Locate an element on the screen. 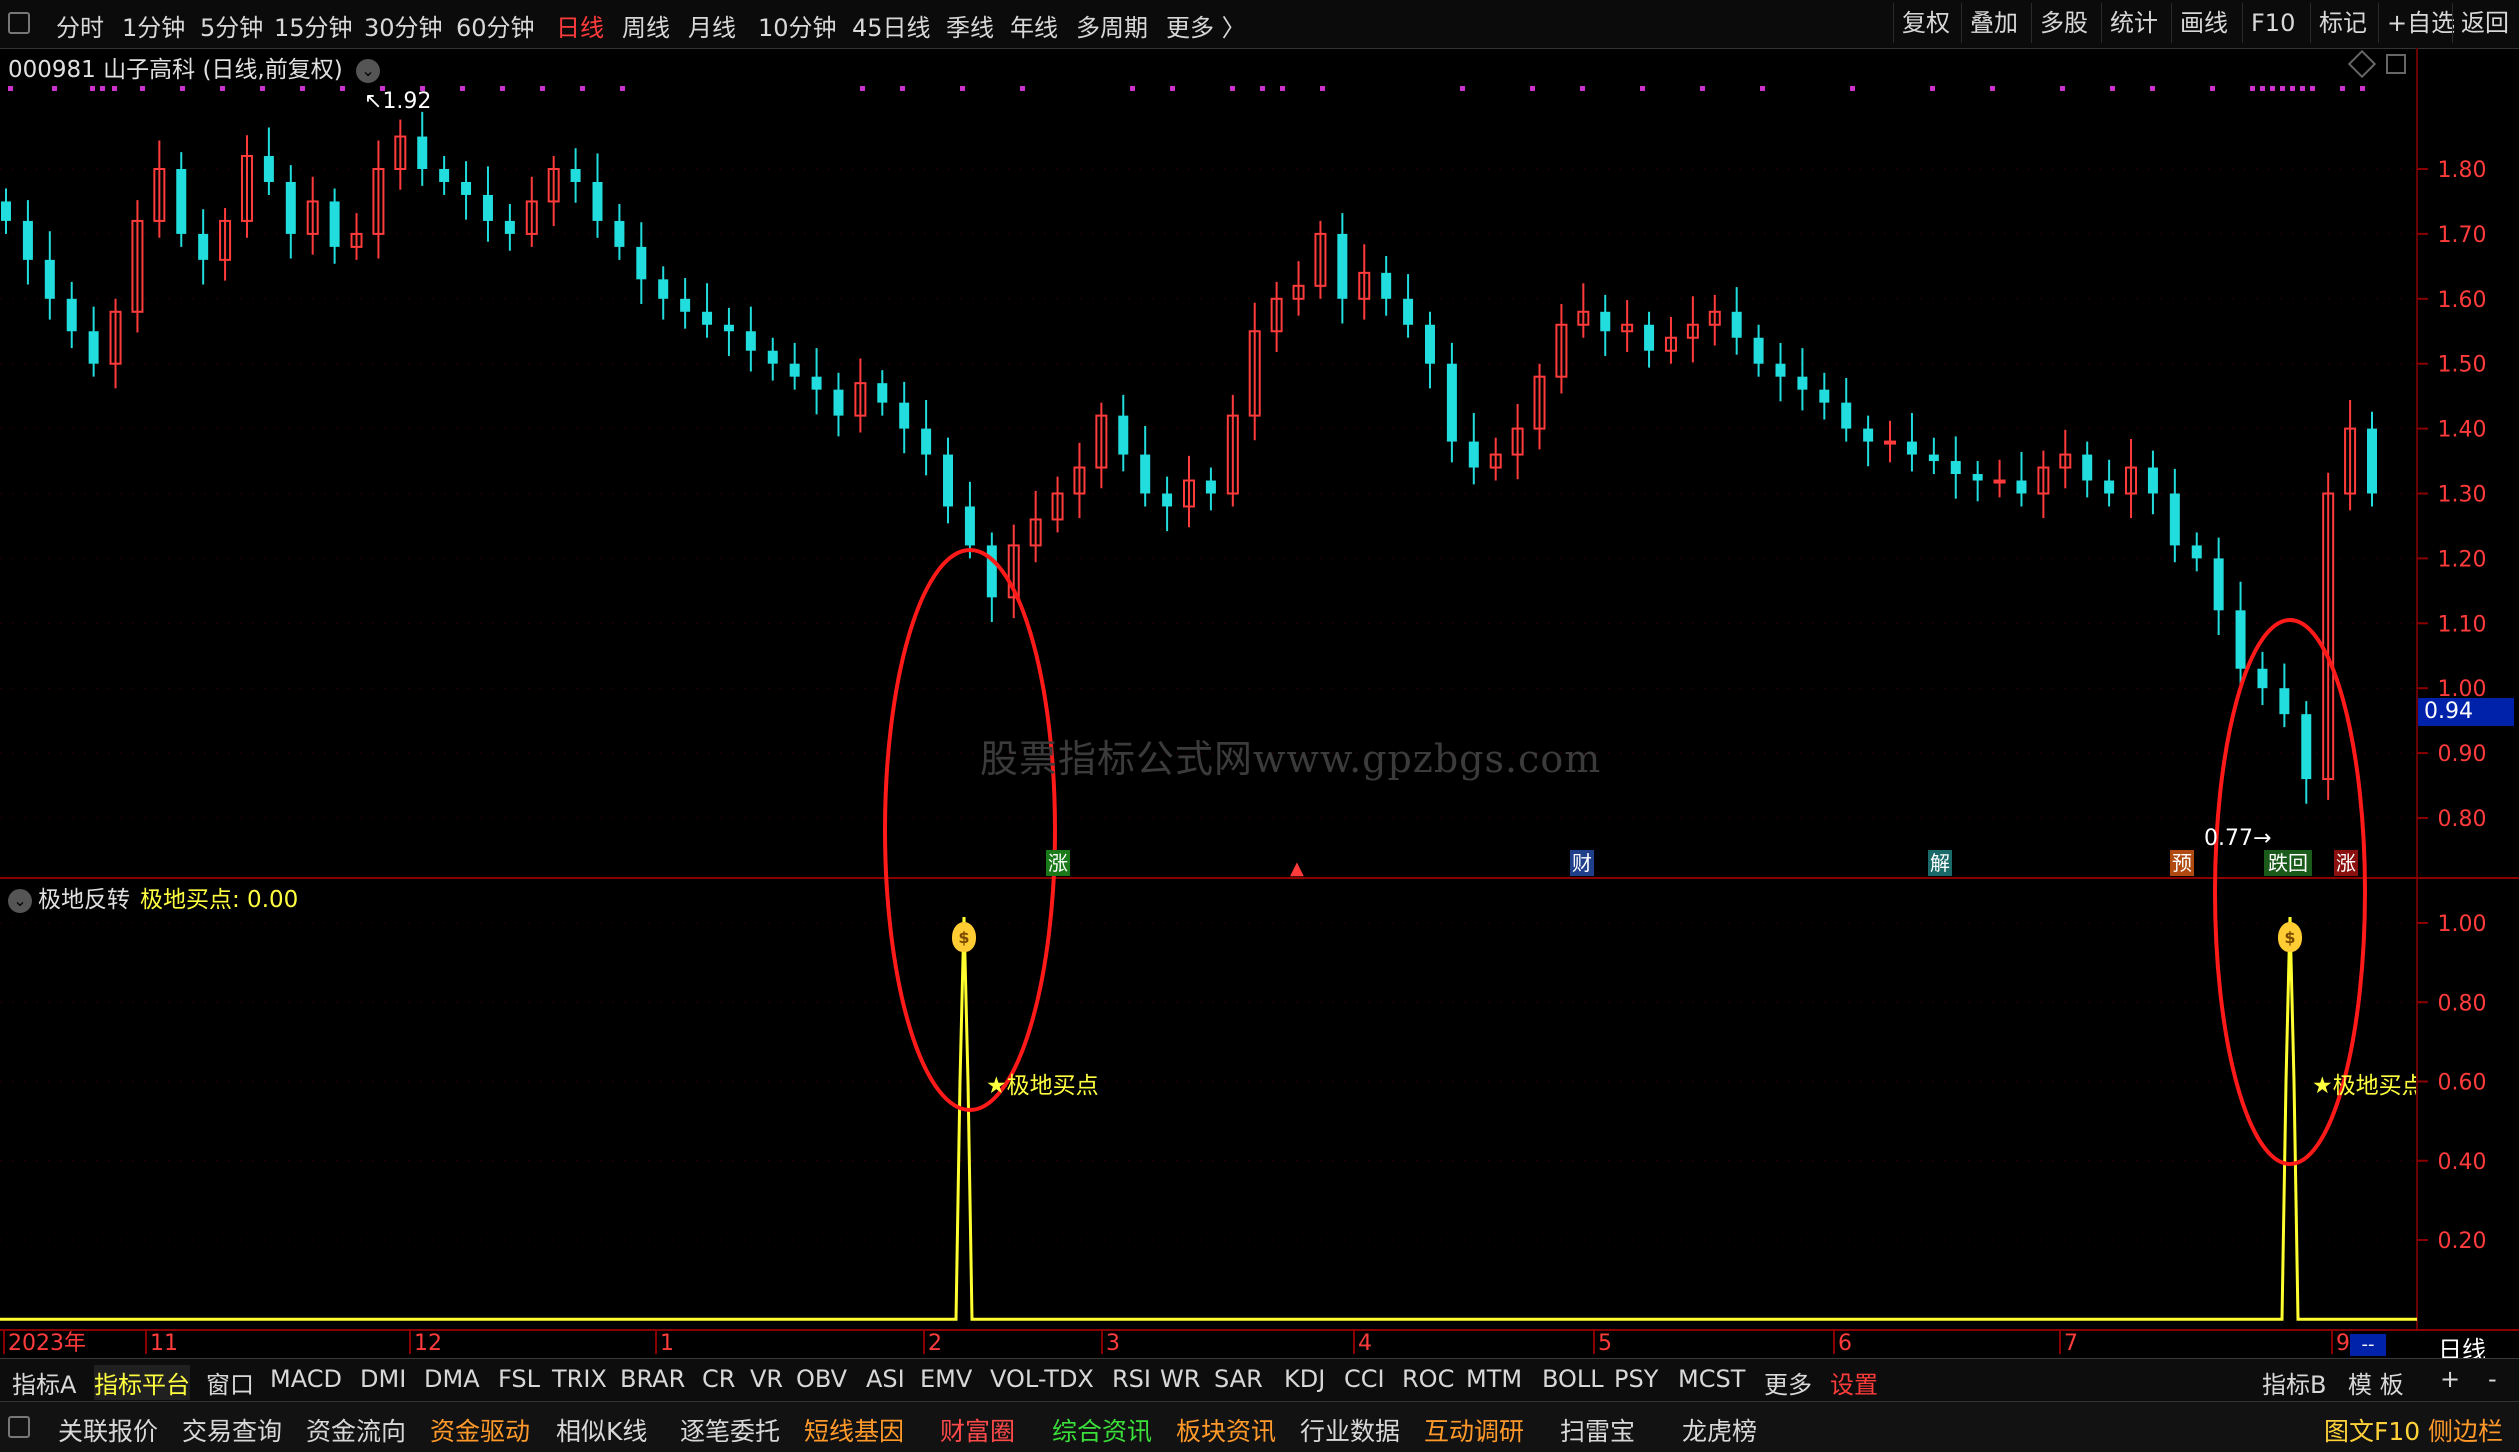 The width and height of the screenshot is (2519, 1452). indicator-tab: 设置 is located at coordinates (1854, 1382).